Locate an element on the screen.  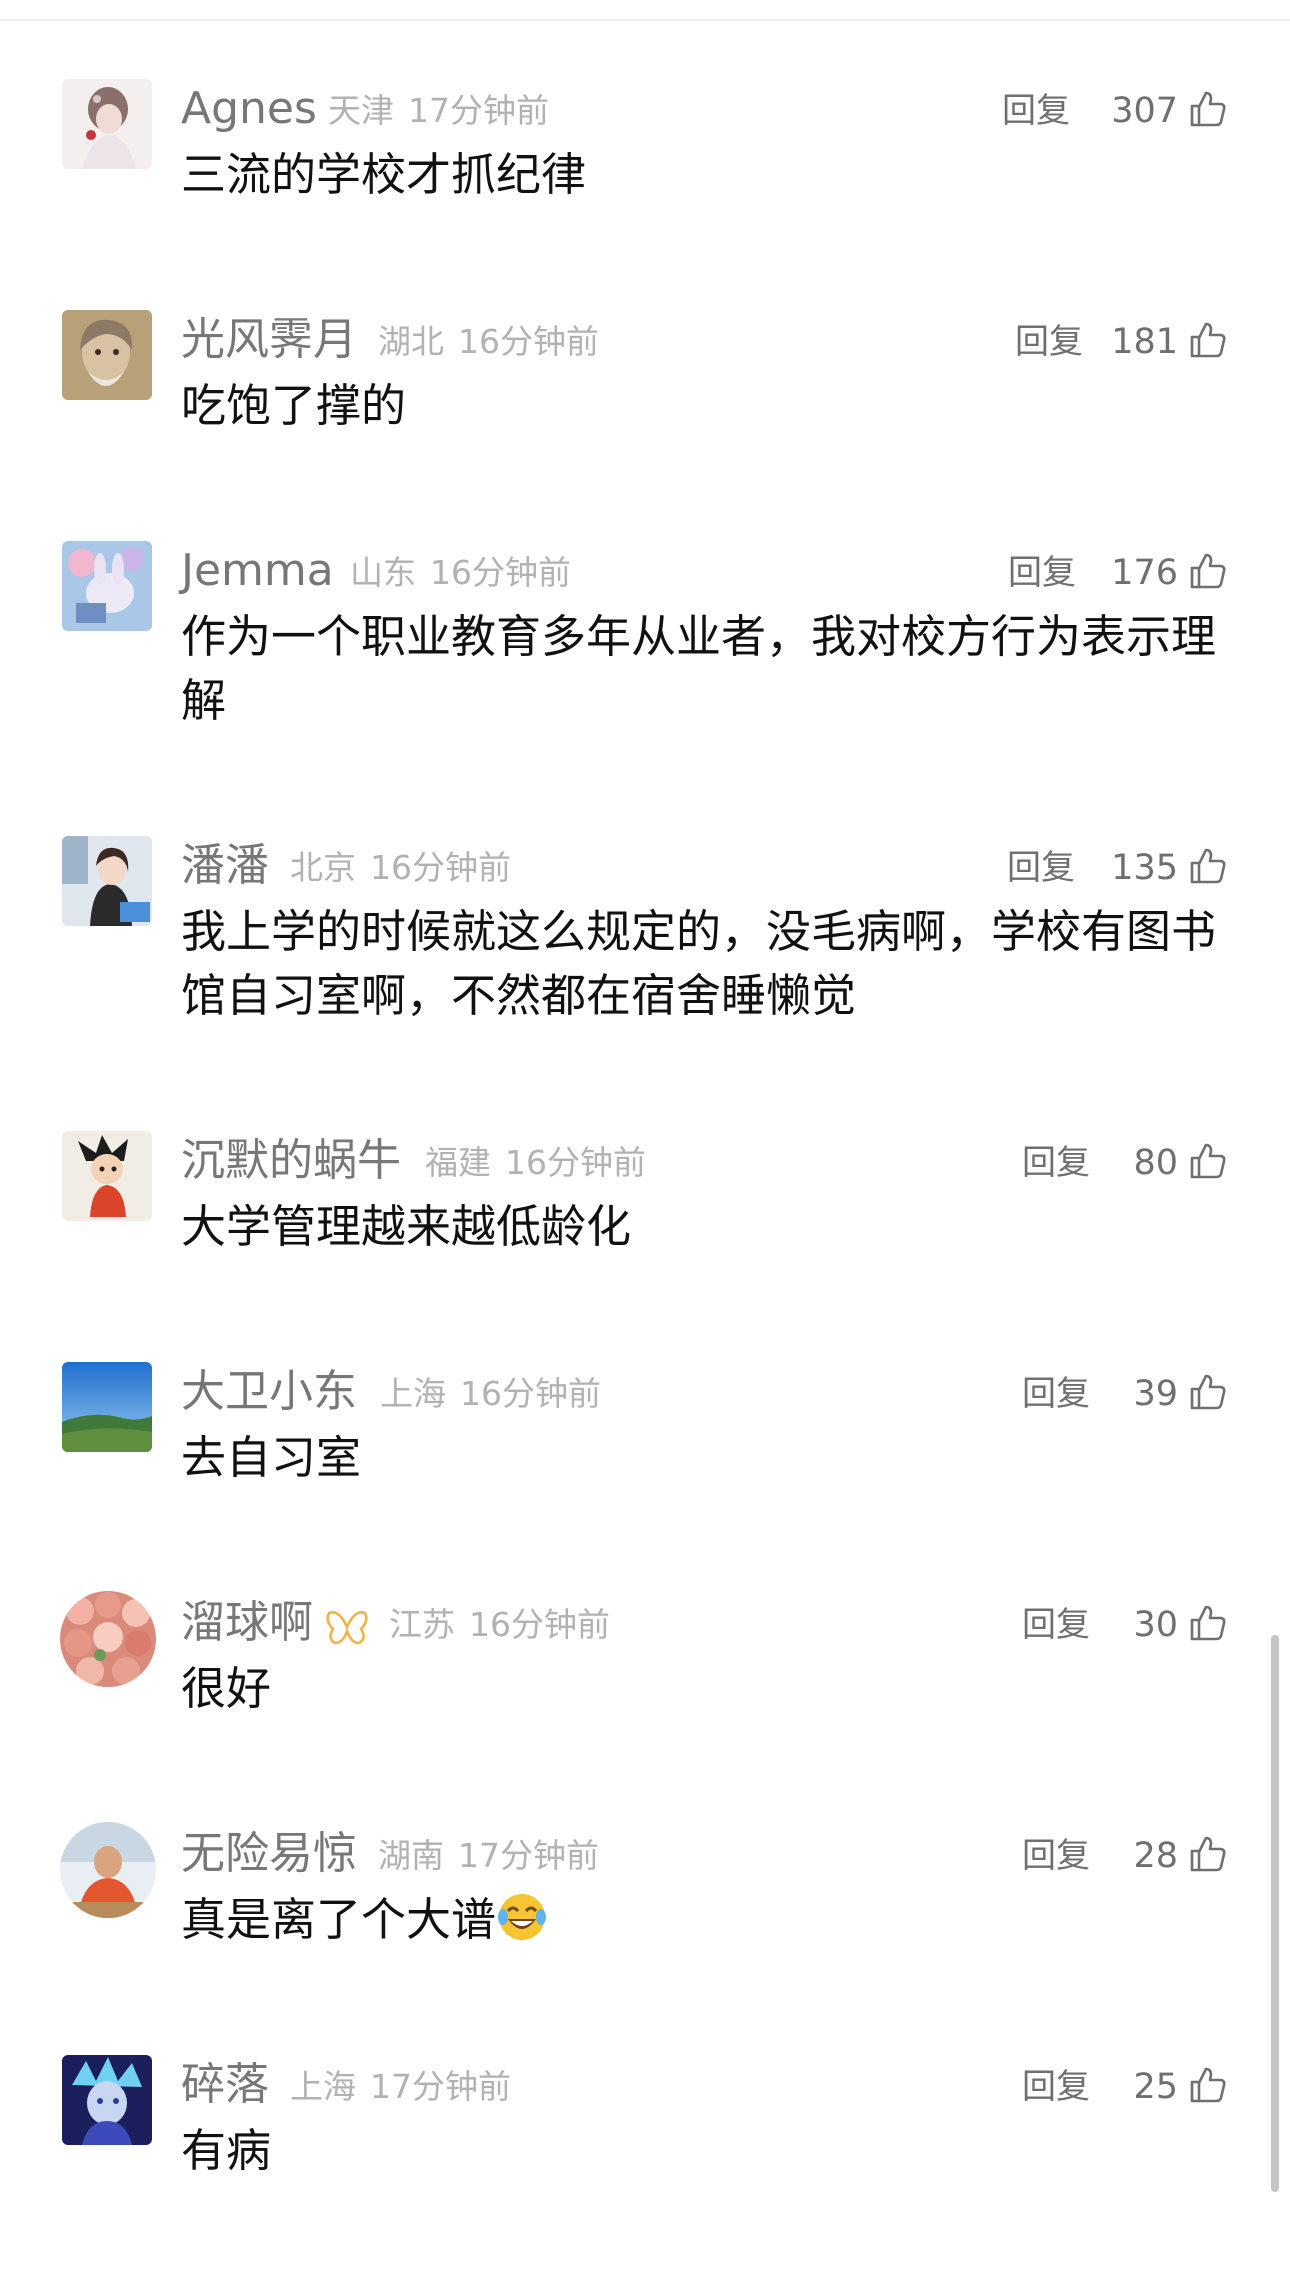
like-count: 135 is located at coordinates (1144, 868).